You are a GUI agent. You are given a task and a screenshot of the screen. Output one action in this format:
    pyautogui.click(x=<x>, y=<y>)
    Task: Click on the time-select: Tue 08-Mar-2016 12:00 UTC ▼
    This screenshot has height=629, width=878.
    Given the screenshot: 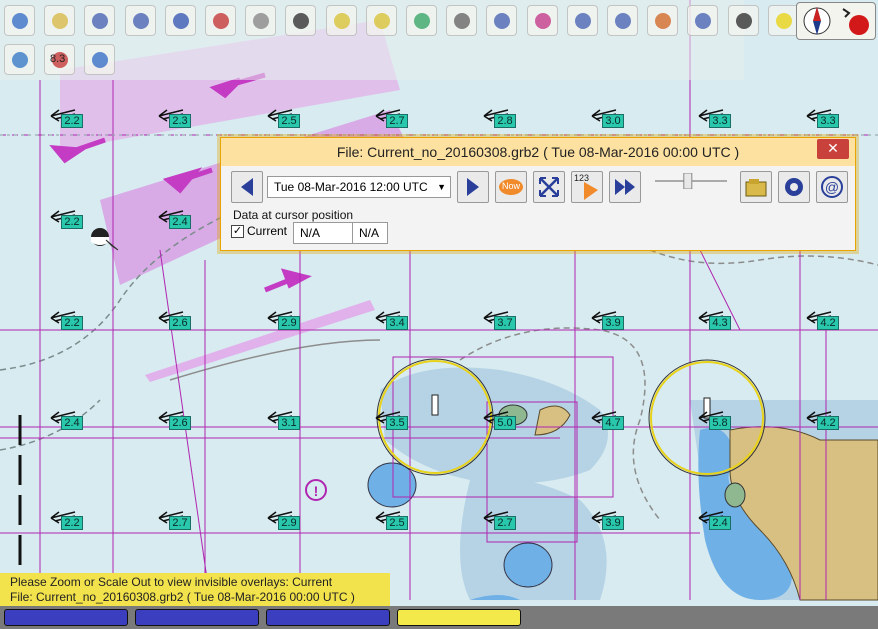 What is the action you would take?
    pyautogui.click(x=359, y=187)
    